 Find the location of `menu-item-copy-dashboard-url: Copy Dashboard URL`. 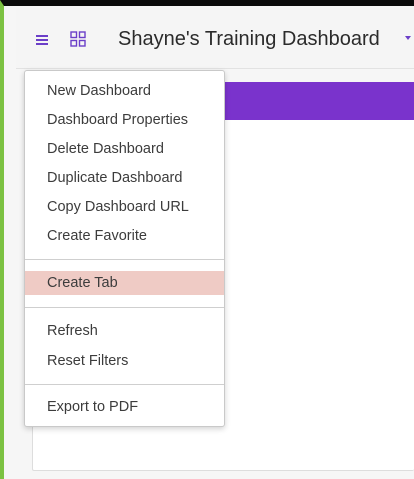

menu-item-copy-dashboard-url: Copy Dashboard URL is located at coordinates (124, 207).